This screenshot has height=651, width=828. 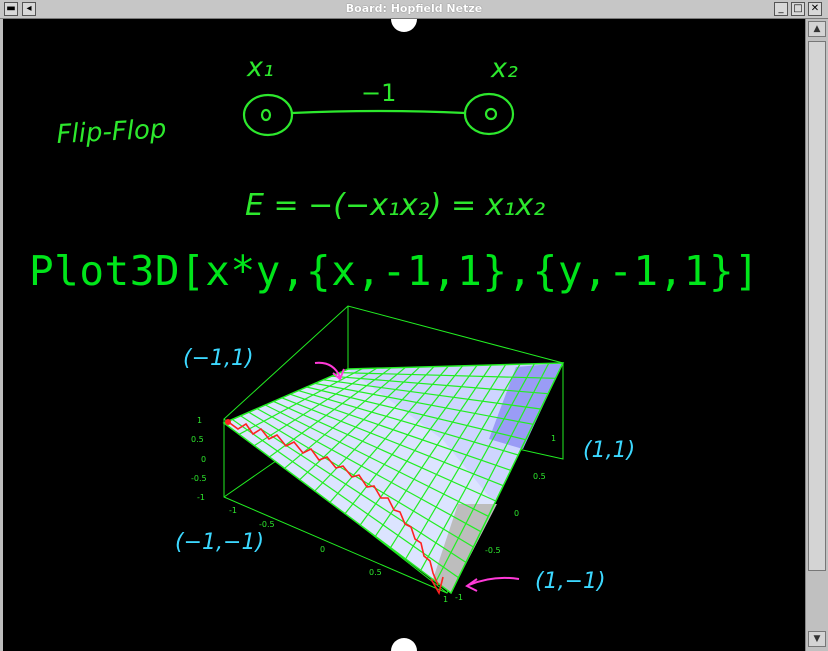 I want to click on x-tick: 0.5, so click(x=375, y=572).